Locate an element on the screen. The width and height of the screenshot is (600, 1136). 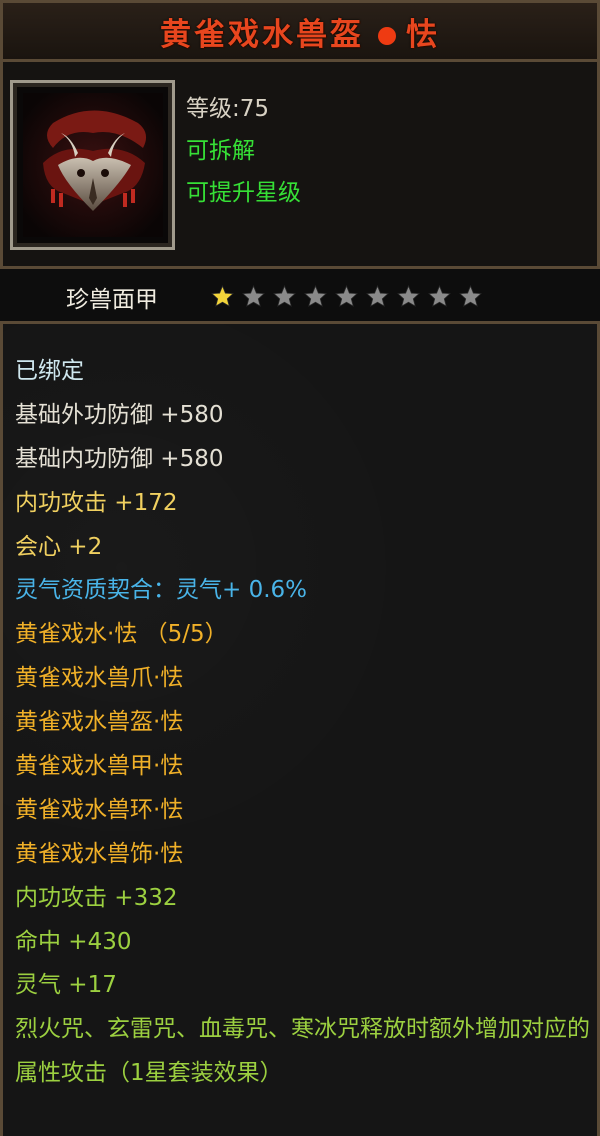
item-info: 等级:75 可拆解 可提升星级 is located at coordinates (243, 151).